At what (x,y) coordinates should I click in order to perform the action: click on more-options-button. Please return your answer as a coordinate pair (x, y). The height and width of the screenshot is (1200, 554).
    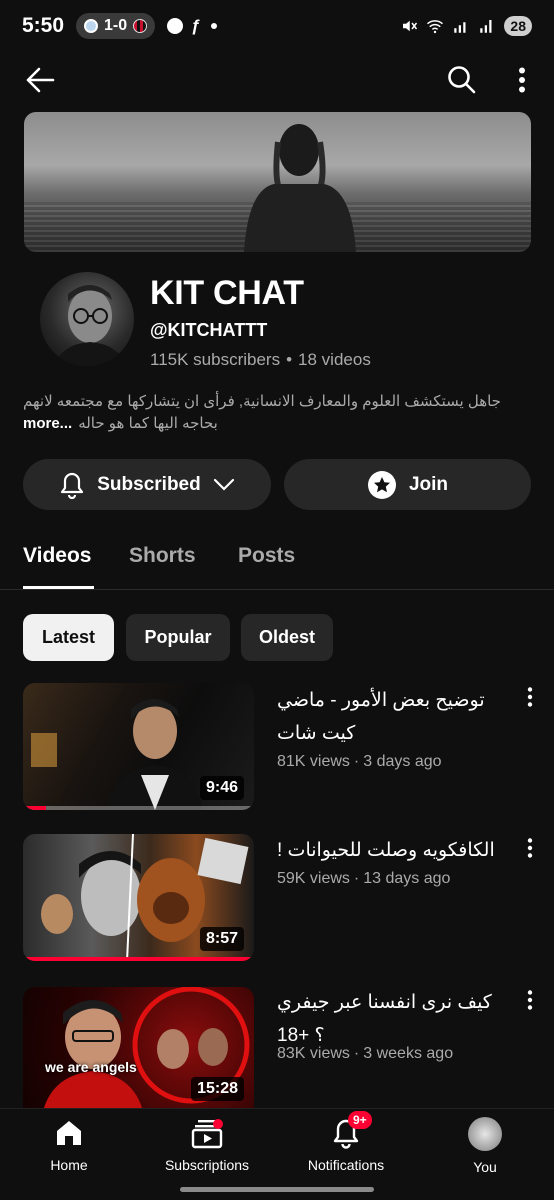
    Looking at the image, I should click on (522, 80).